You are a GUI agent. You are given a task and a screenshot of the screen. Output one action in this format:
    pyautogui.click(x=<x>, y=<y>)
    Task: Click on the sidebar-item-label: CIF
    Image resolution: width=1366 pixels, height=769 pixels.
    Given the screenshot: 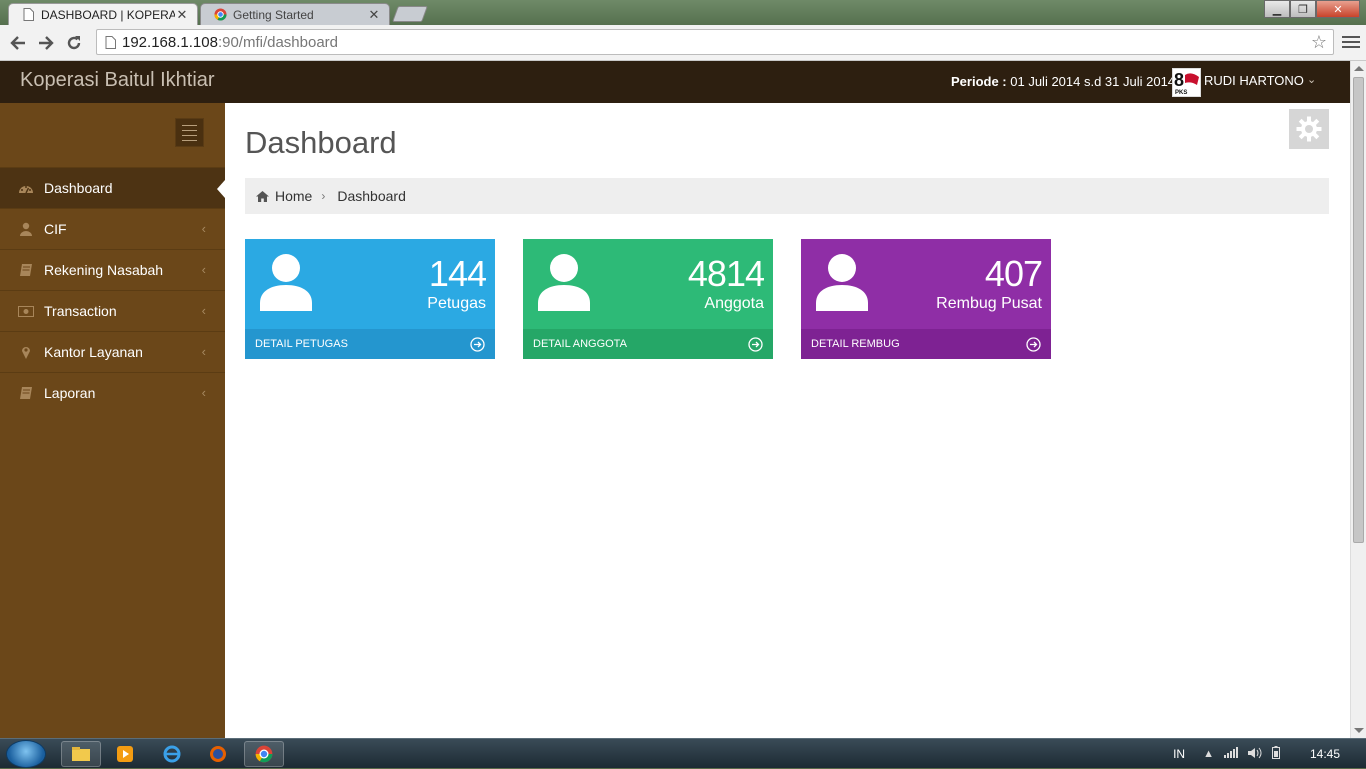 What is the action you would take?
    pyautogui.click(x=55, y=229)
    